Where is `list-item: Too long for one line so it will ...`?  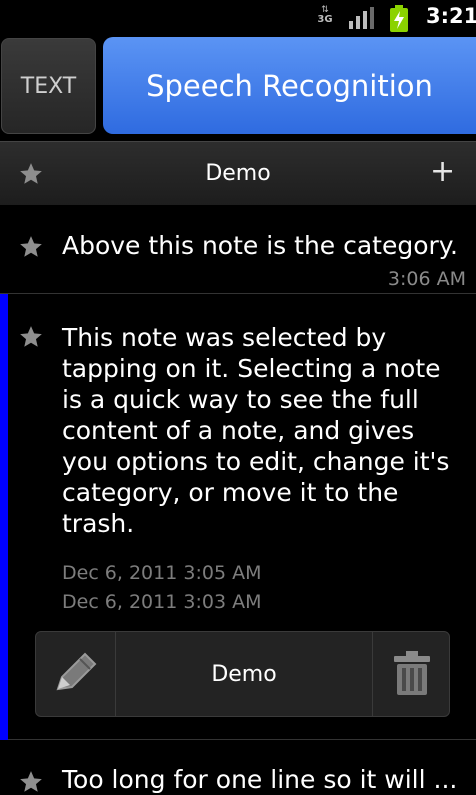 list-item: Too long for one line so it will ... is located at coordinates (238, 768).